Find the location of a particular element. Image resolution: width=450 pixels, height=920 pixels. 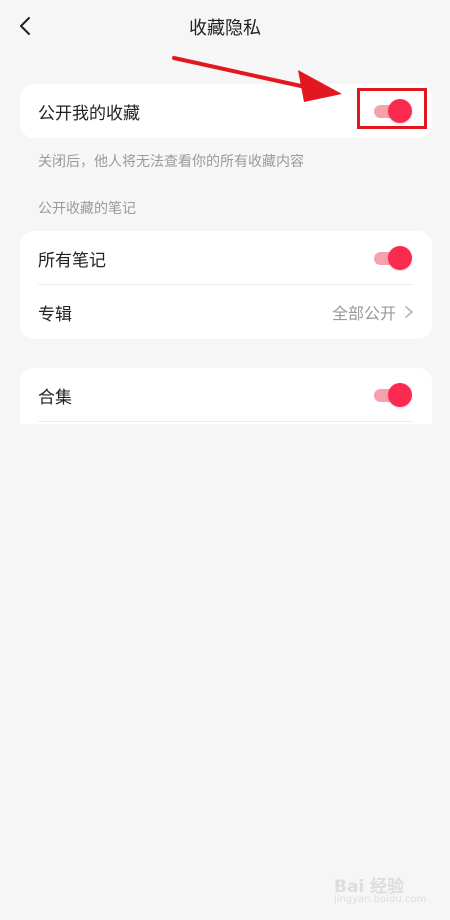

public-collection-label: 公开我的收藏 is located at coordinates (89, 113).